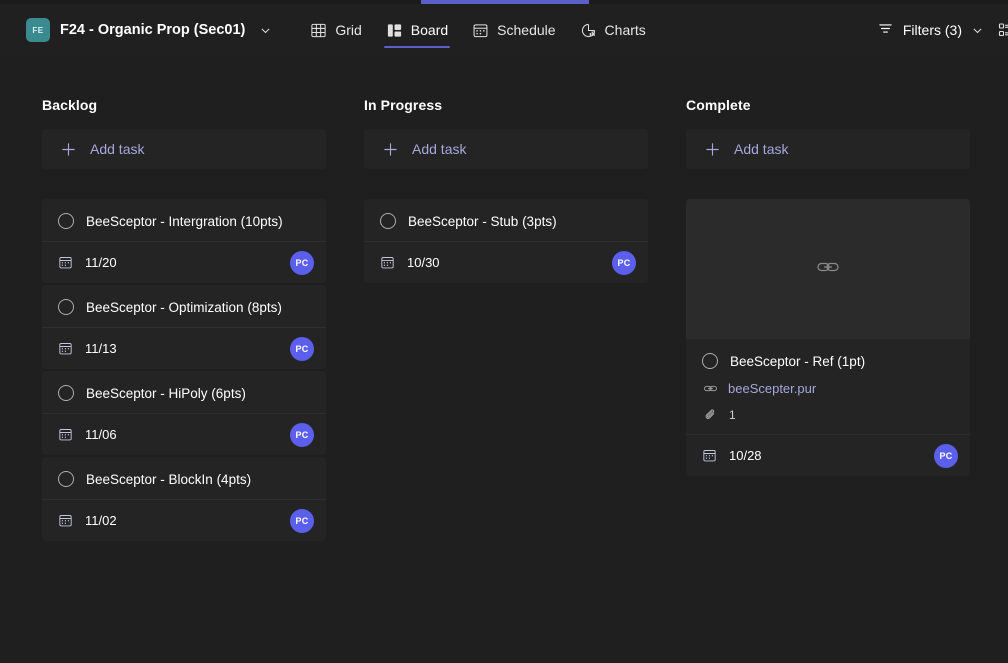  I want to click on card-head: BeeSceptor - Ref (1pt), so click(828, 361).